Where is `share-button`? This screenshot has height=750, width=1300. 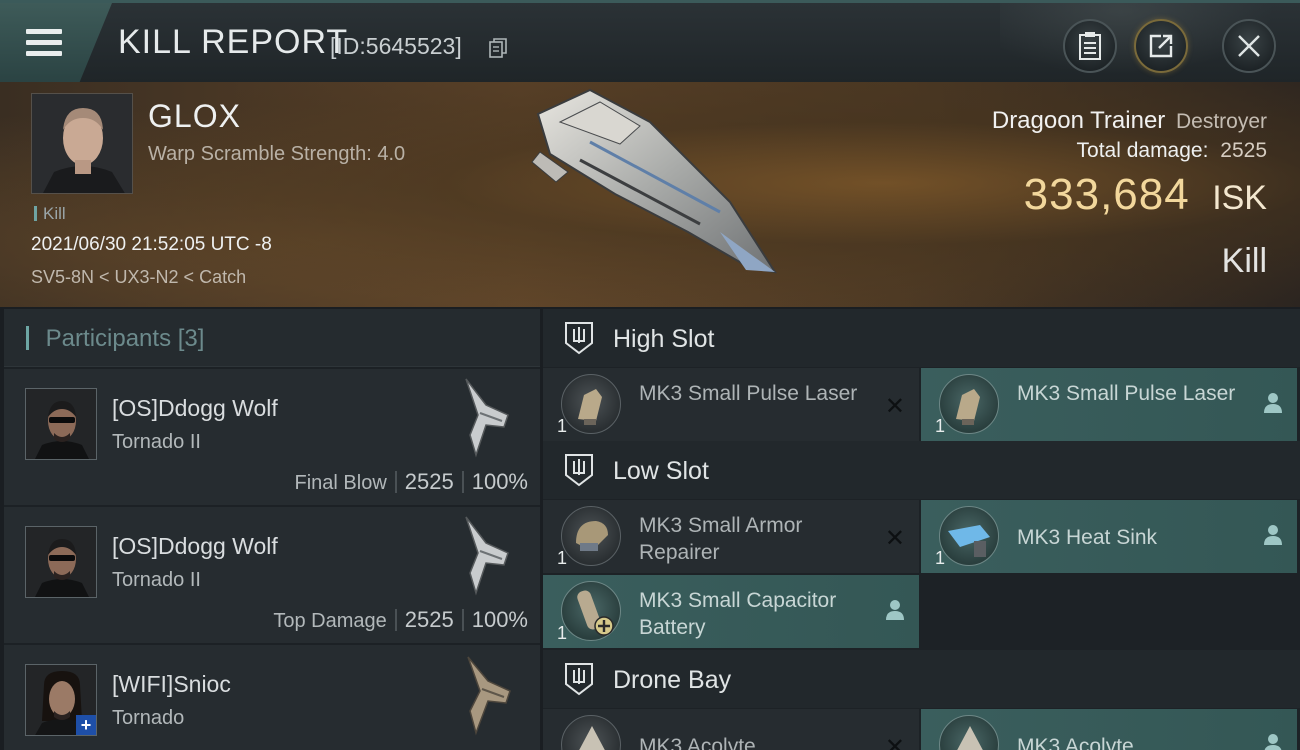 share-button is located at coordinates (1161, 46).